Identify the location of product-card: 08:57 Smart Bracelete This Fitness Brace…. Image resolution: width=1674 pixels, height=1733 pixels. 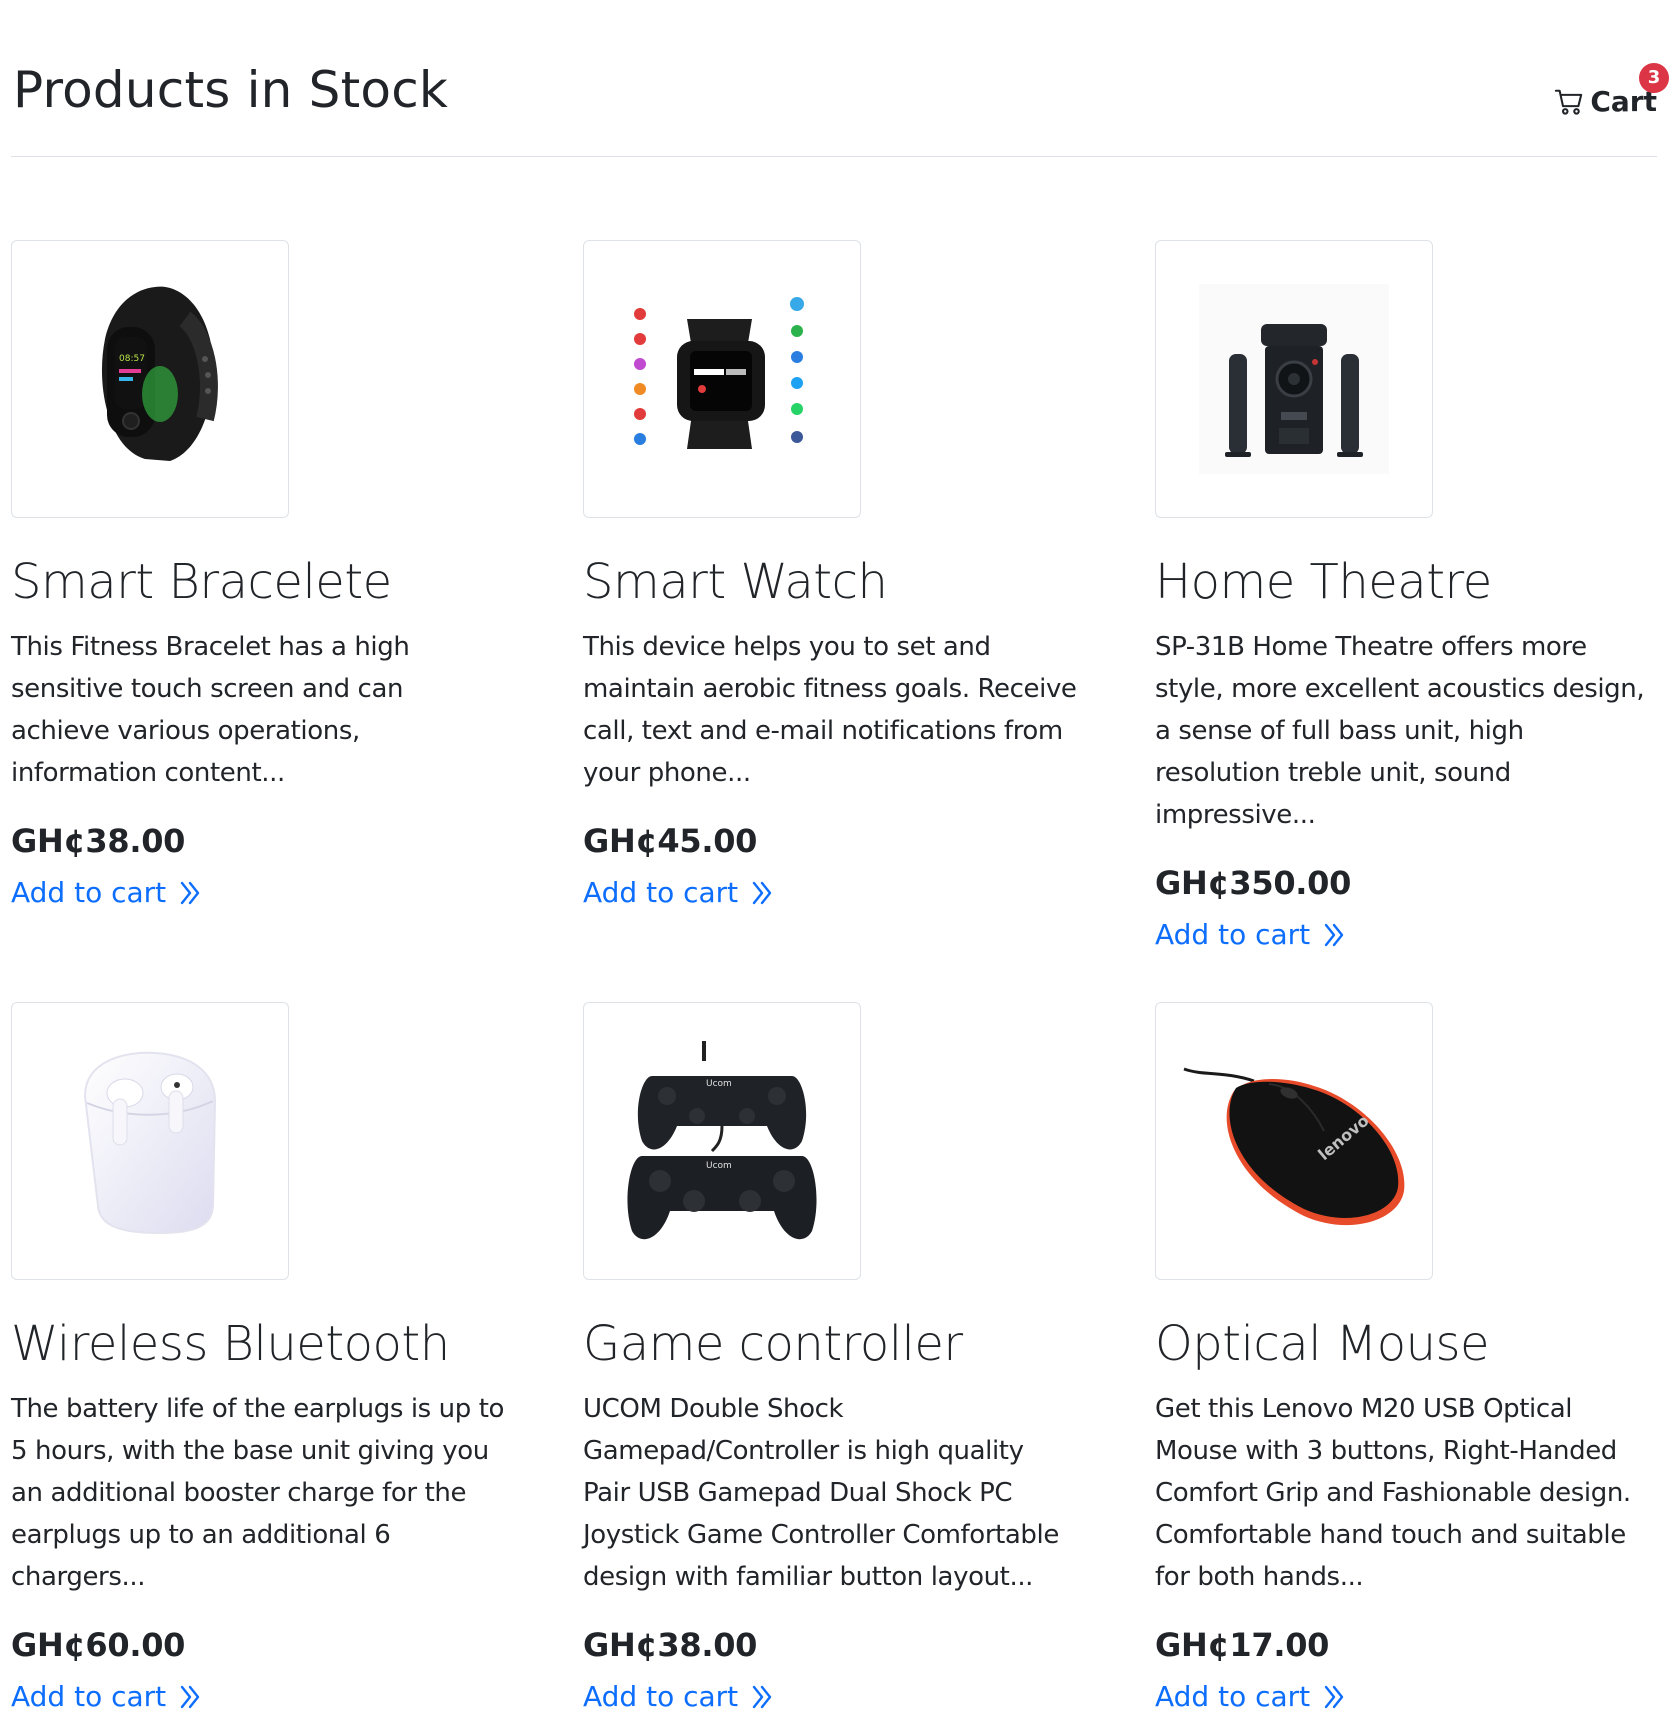
(258, 575).